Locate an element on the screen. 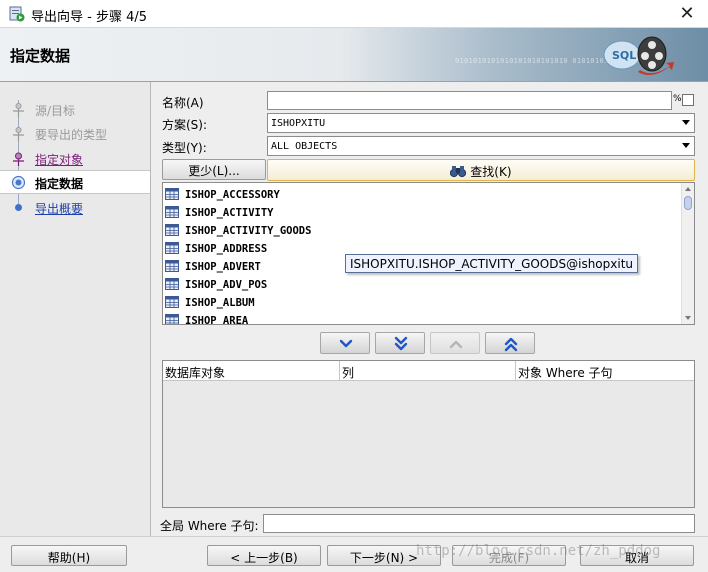  step-pending-icon is located at coordinates (18, 207).